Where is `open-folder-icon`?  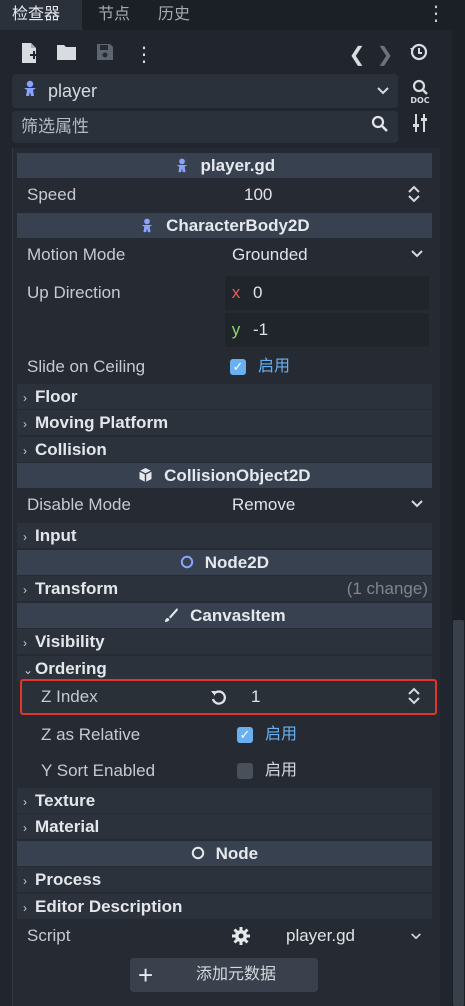 open-folder-icon is located at coordinates (67, 55).